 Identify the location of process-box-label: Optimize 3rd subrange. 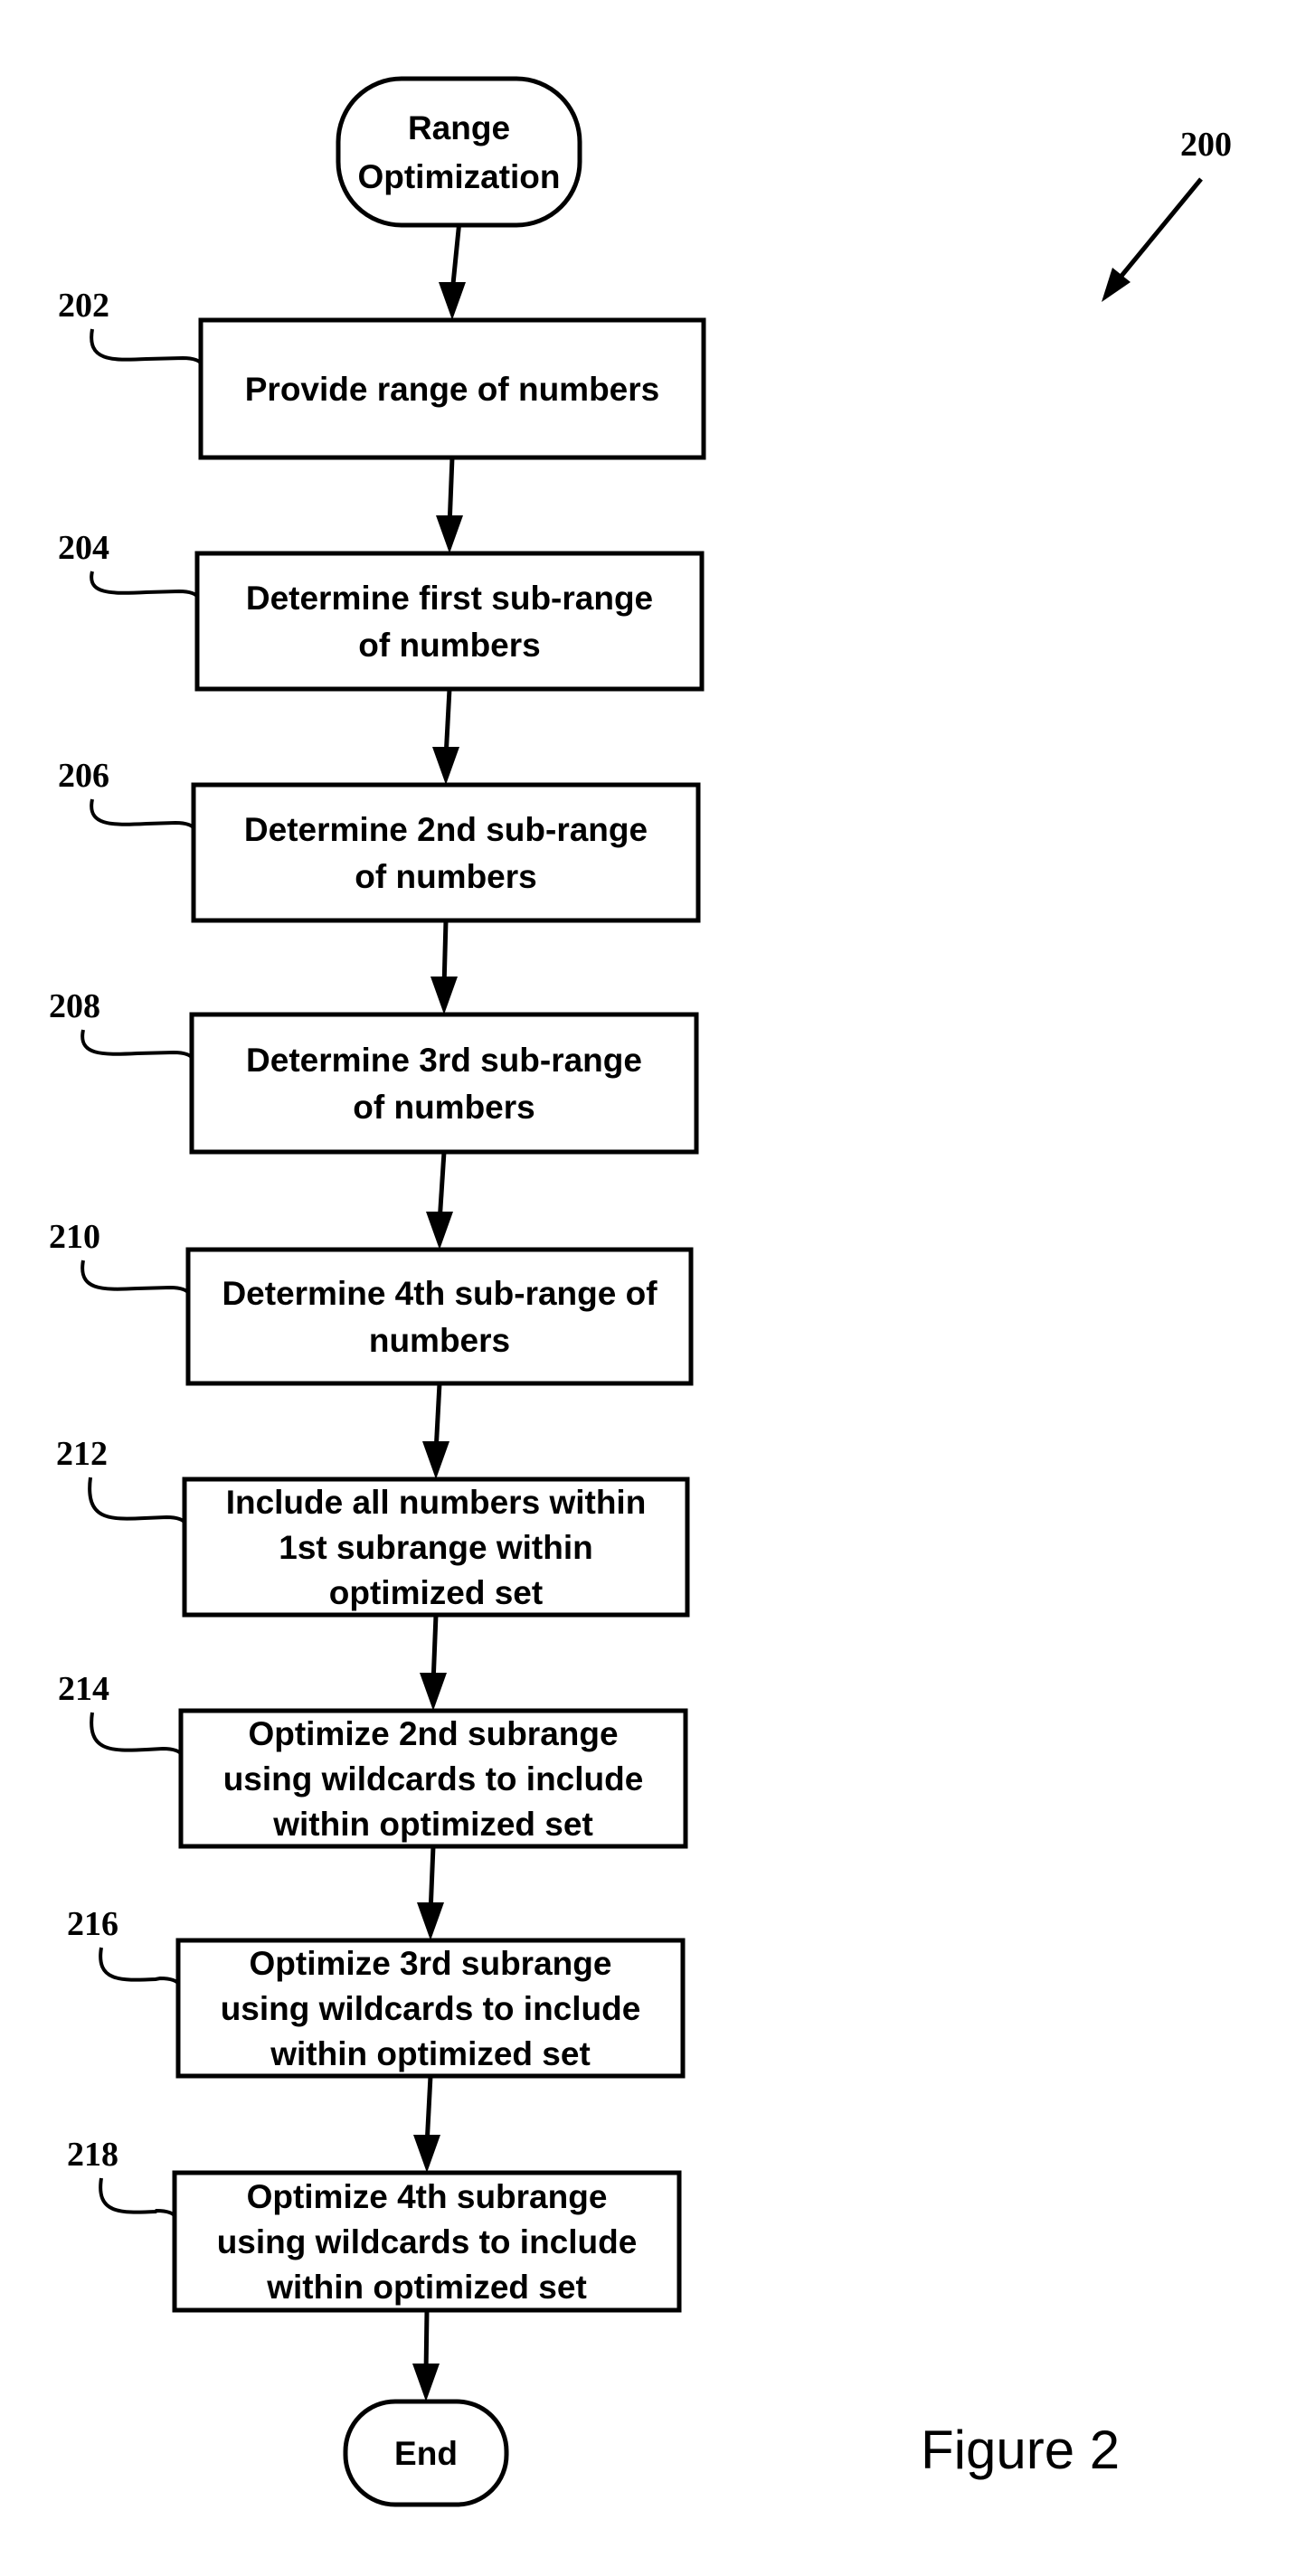
(431, 1963).